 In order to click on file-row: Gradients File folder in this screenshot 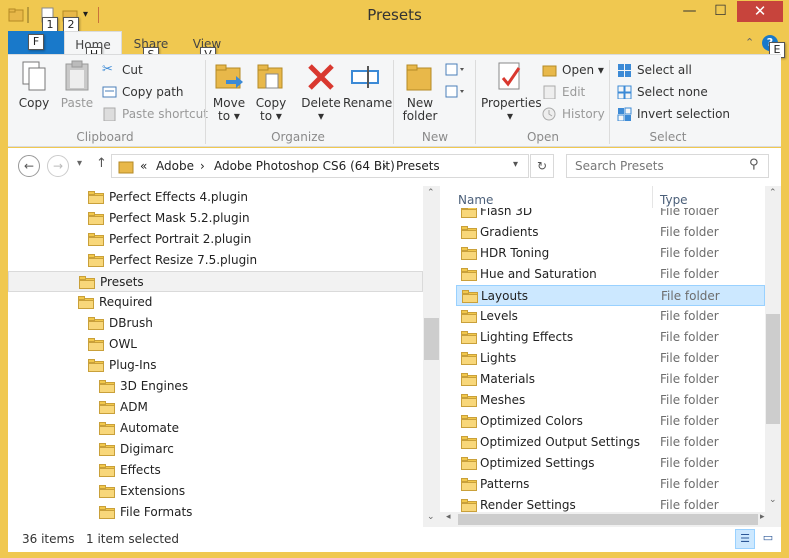, I will do `click(610, 232)`.